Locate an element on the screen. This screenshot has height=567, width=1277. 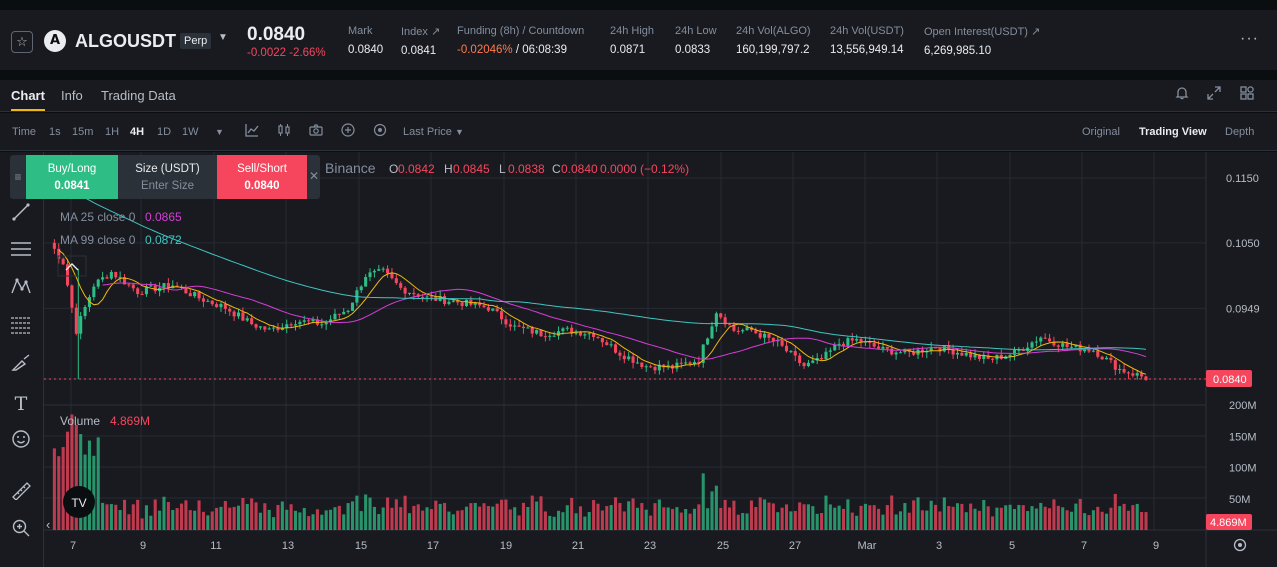
stat-index: Index ↗ 0.0841 is located at coordinates (420, 41).